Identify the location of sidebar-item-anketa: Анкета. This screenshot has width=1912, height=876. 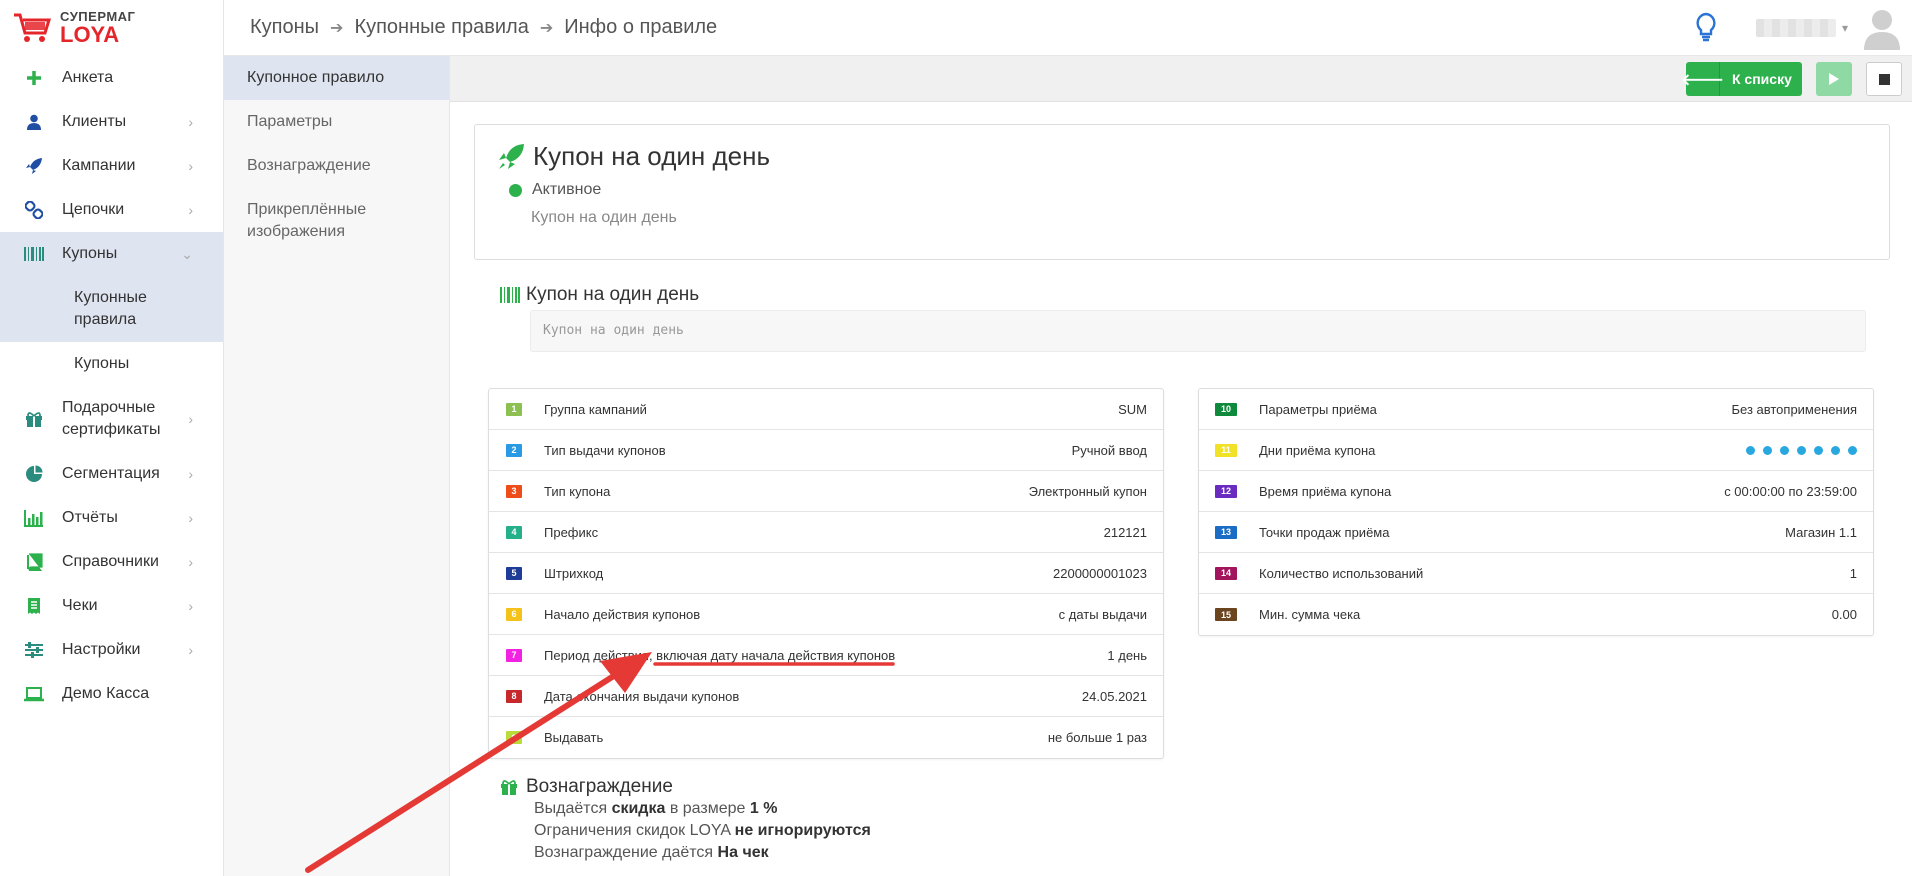
(111, 78).